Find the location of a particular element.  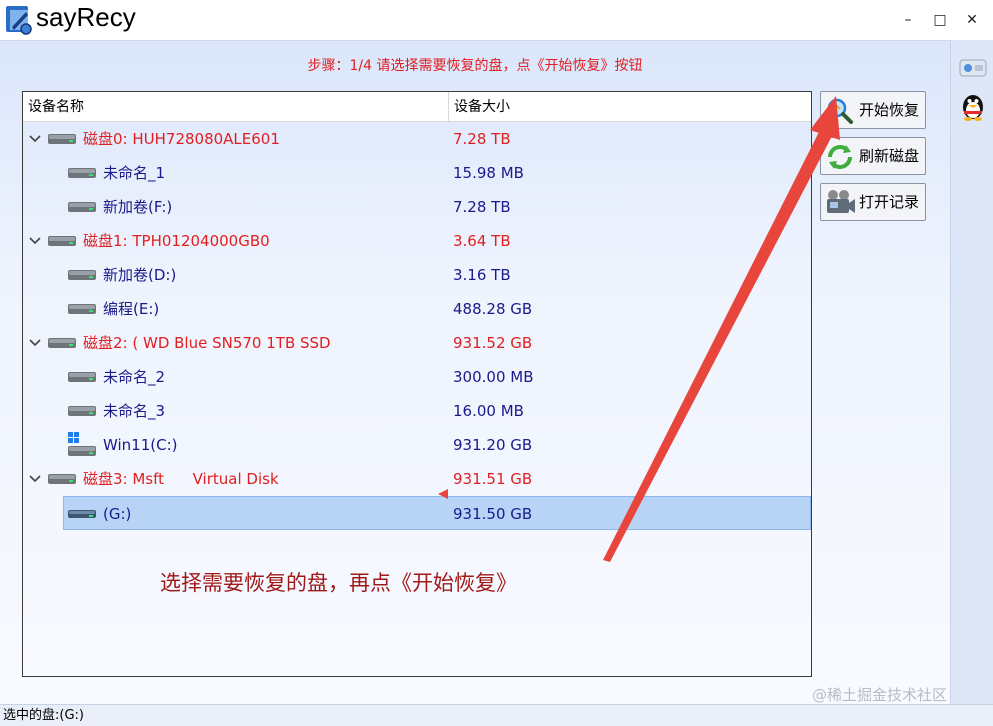

tree-row-size: 300.00 MB is located at coordinates (493, 377).